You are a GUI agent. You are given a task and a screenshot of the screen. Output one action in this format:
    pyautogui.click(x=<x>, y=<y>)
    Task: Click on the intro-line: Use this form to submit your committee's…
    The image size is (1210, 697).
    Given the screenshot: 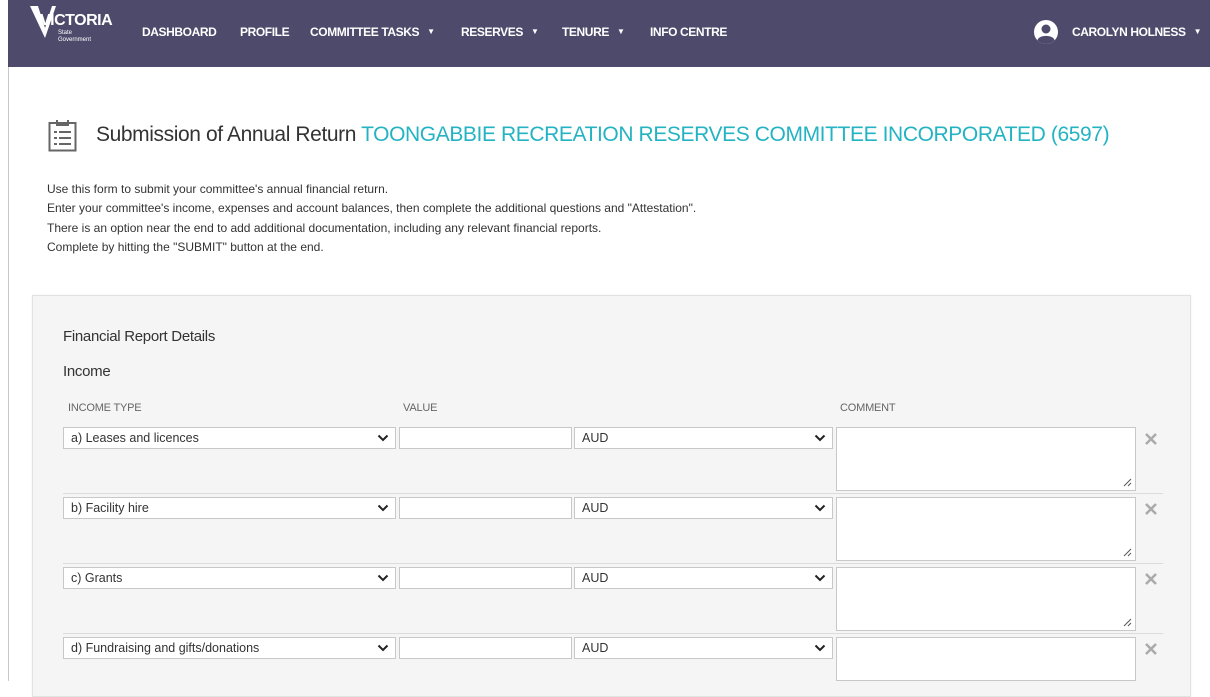 What is the action you would take?
    pyautogui.click(x=218, y=189)
    